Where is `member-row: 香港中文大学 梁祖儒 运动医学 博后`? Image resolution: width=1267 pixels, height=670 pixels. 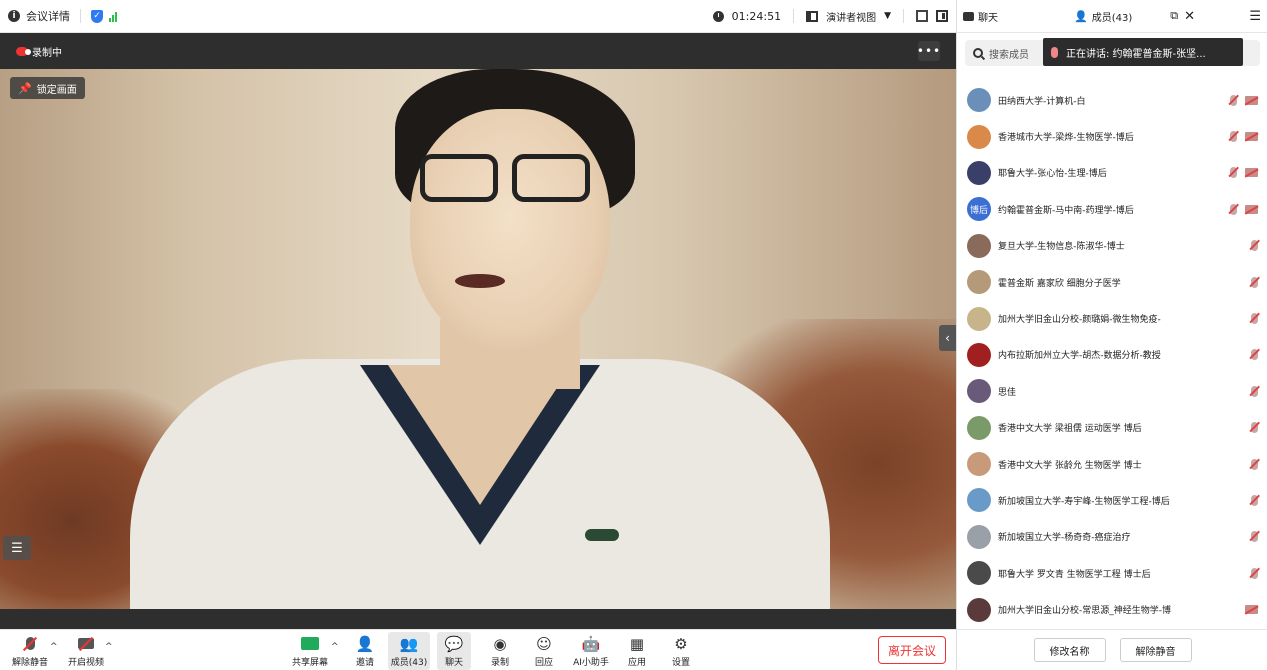
member-row: 香港中文大学 梁祖儒 运动医学 博后 is located at coordinates (1112, 428).